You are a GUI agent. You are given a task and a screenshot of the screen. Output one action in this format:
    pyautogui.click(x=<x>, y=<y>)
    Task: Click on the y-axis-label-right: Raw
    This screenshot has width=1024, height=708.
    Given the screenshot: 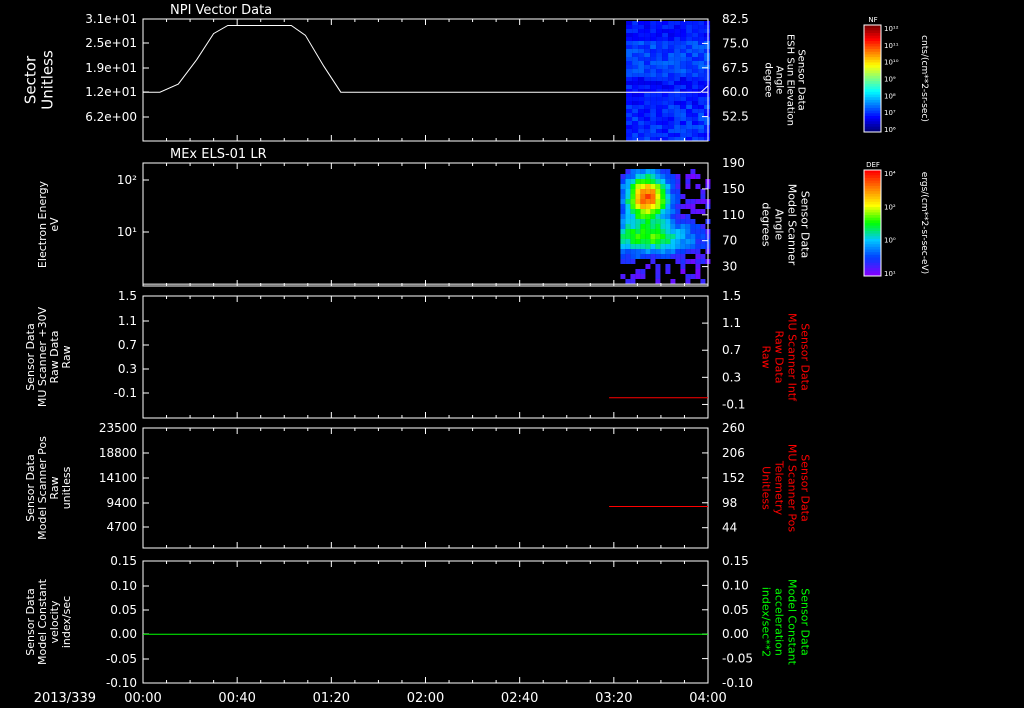 What is the action you would take?
    pyautogui.click(x=766, y=356)
    